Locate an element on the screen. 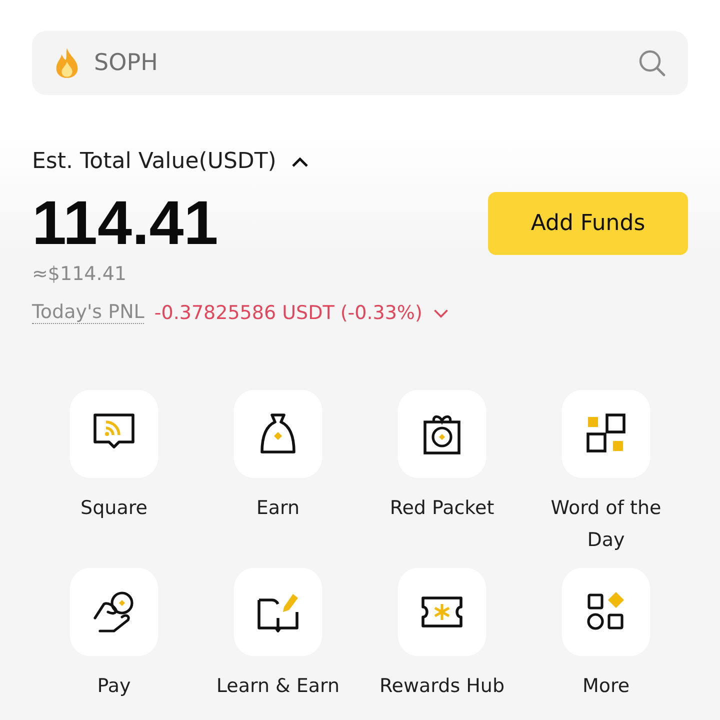 Image resolution: width=720 pixels, height=720 pixels. search-icon is located at coordinates (652, 63).